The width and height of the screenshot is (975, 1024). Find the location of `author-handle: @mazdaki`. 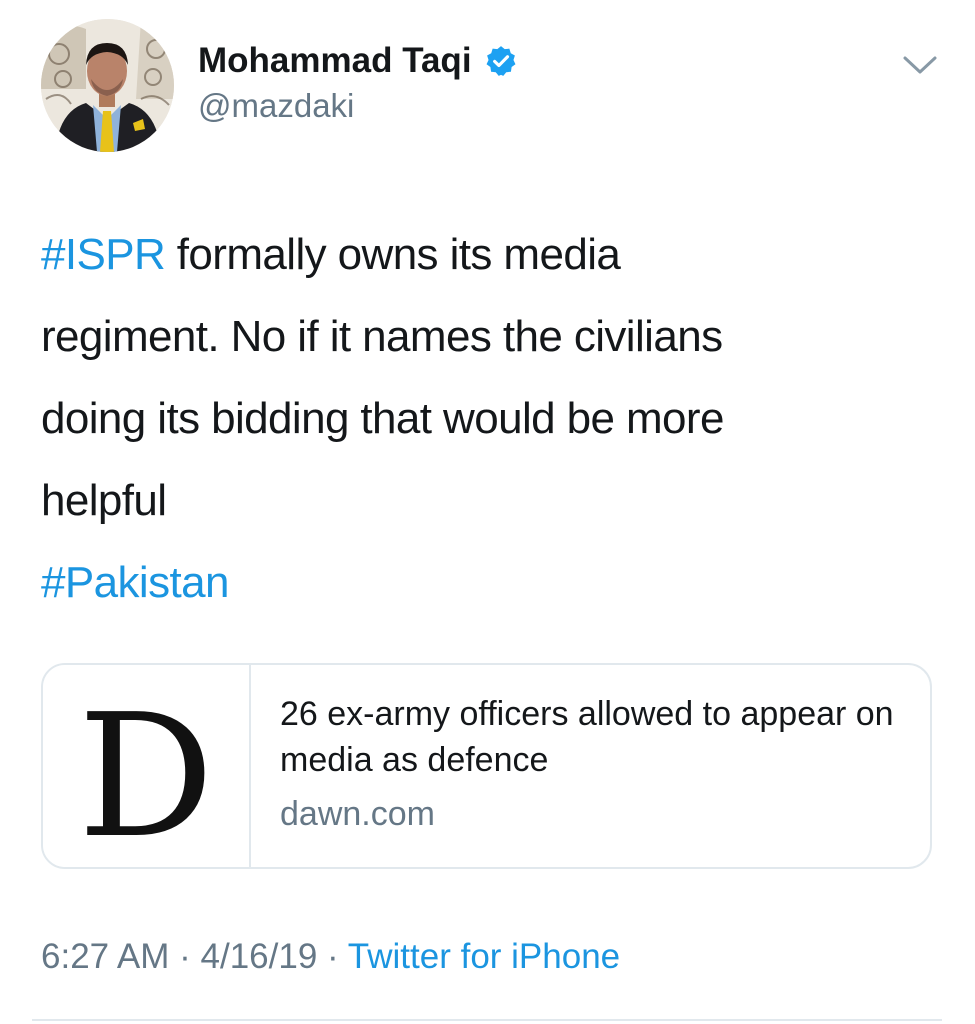

author-handle: @mazdaki is located at coordinates (276, 106).